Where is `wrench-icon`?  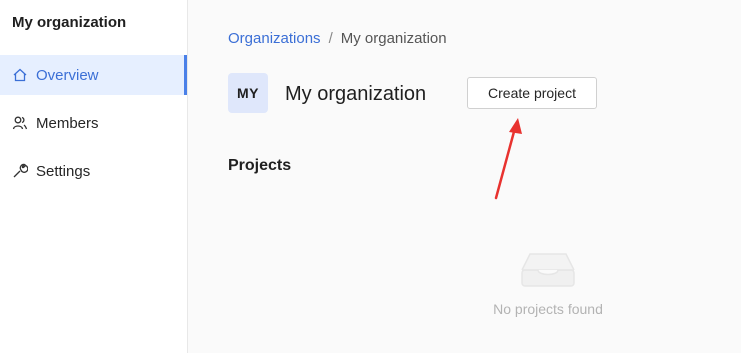
wrench-icon is located at coordinates (20, 171).